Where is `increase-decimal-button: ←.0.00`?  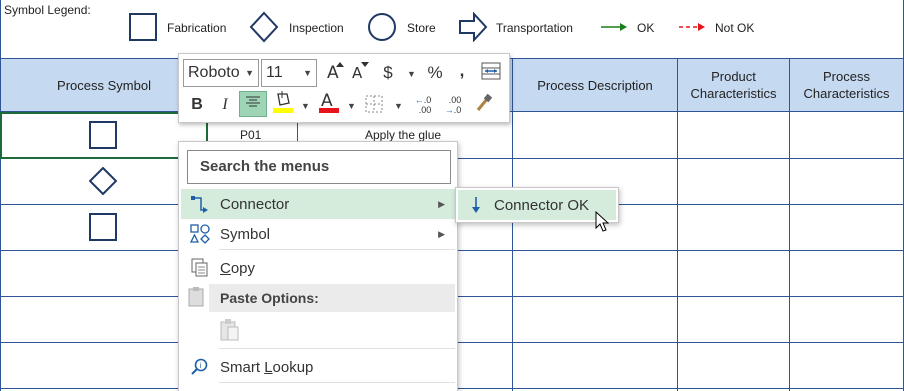
increase-decimal-button: ←.0.00 is located at coordinates (423, 105).